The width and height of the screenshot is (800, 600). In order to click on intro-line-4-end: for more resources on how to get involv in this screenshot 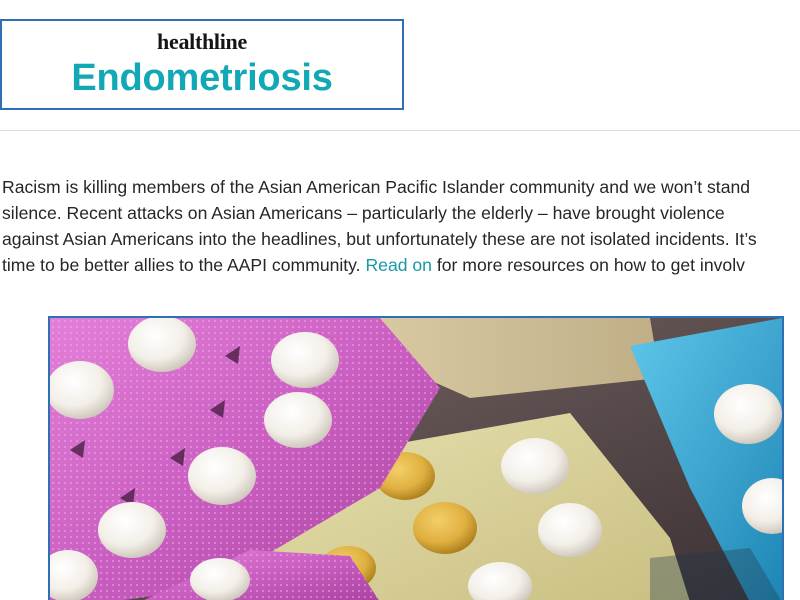, I will do `click(588, 265)`.